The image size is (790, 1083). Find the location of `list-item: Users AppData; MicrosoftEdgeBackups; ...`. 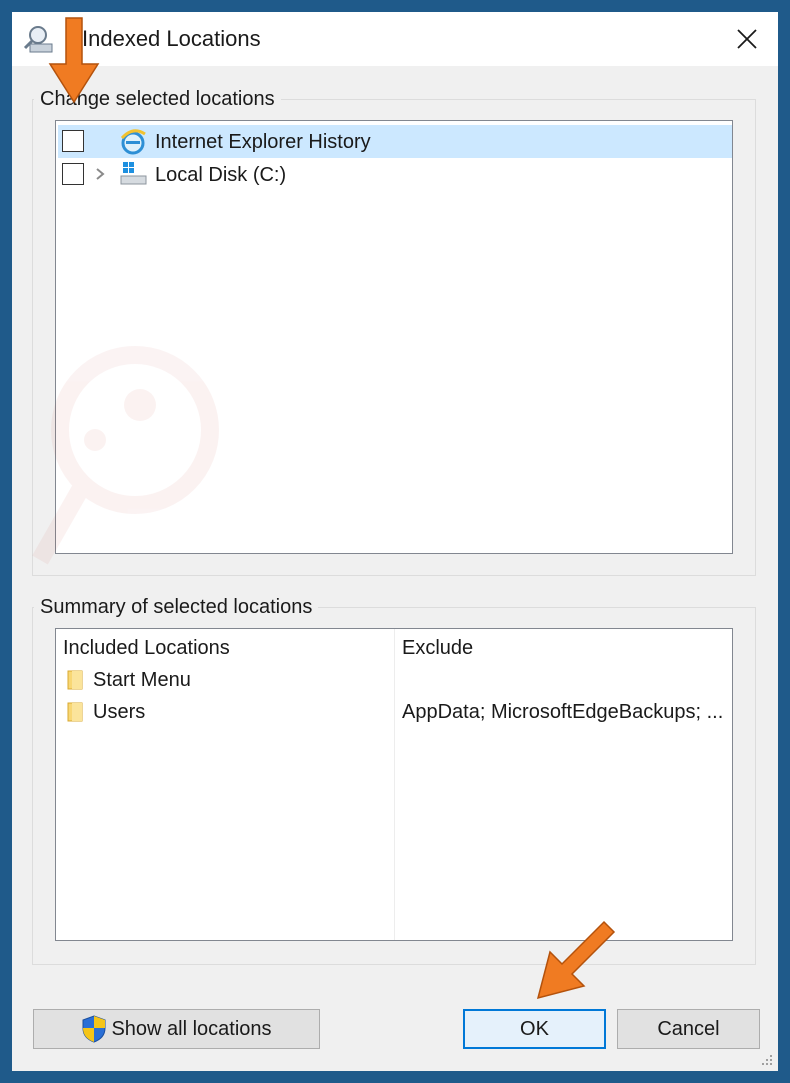

list-item: Users AppData; MicrosoftEdgeBackups; ... is located at coordinates (394, 713).